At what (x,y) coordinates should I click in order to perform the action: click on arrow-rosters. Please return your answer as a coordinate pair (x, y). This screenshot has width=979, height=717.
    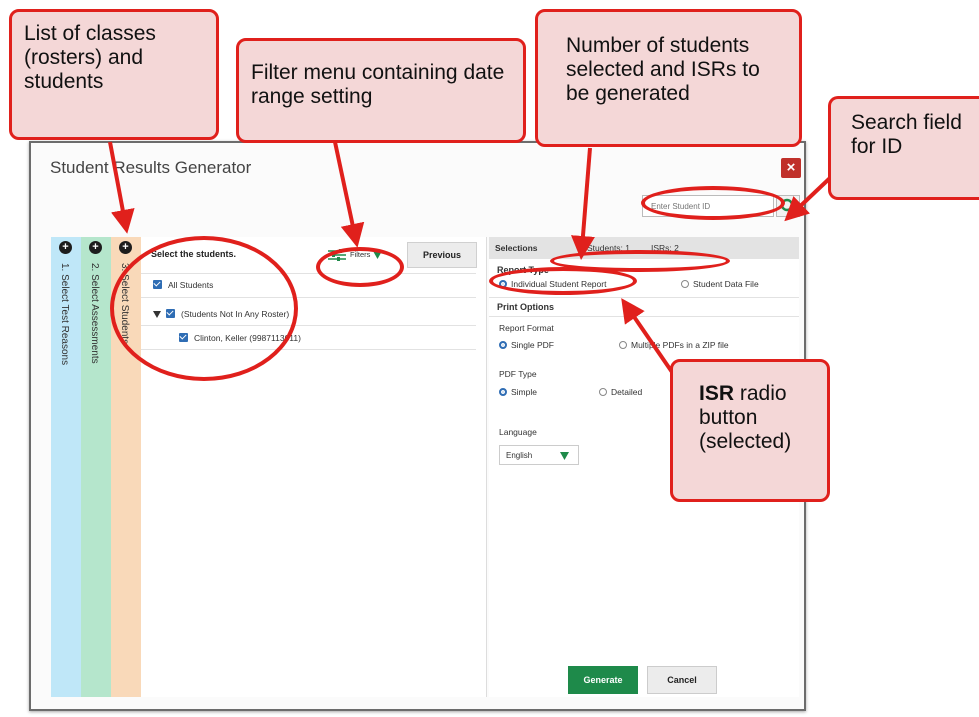
    Looking at the image, I should click on (121, 187).